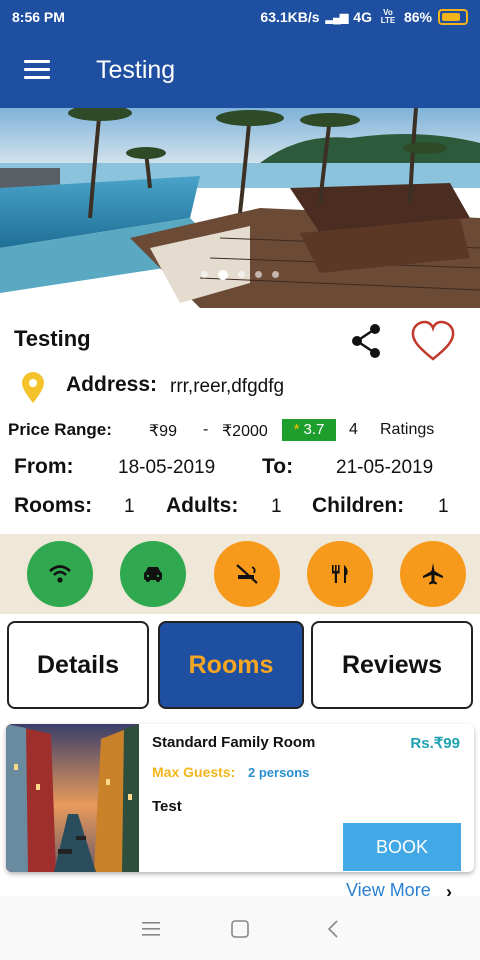 This screenshot has height=960, width=480. What do you see at coordinates (388, 16) in the screenshot?
I see `volte-indicator: Vo LTE` at bounding box center [388, 16].